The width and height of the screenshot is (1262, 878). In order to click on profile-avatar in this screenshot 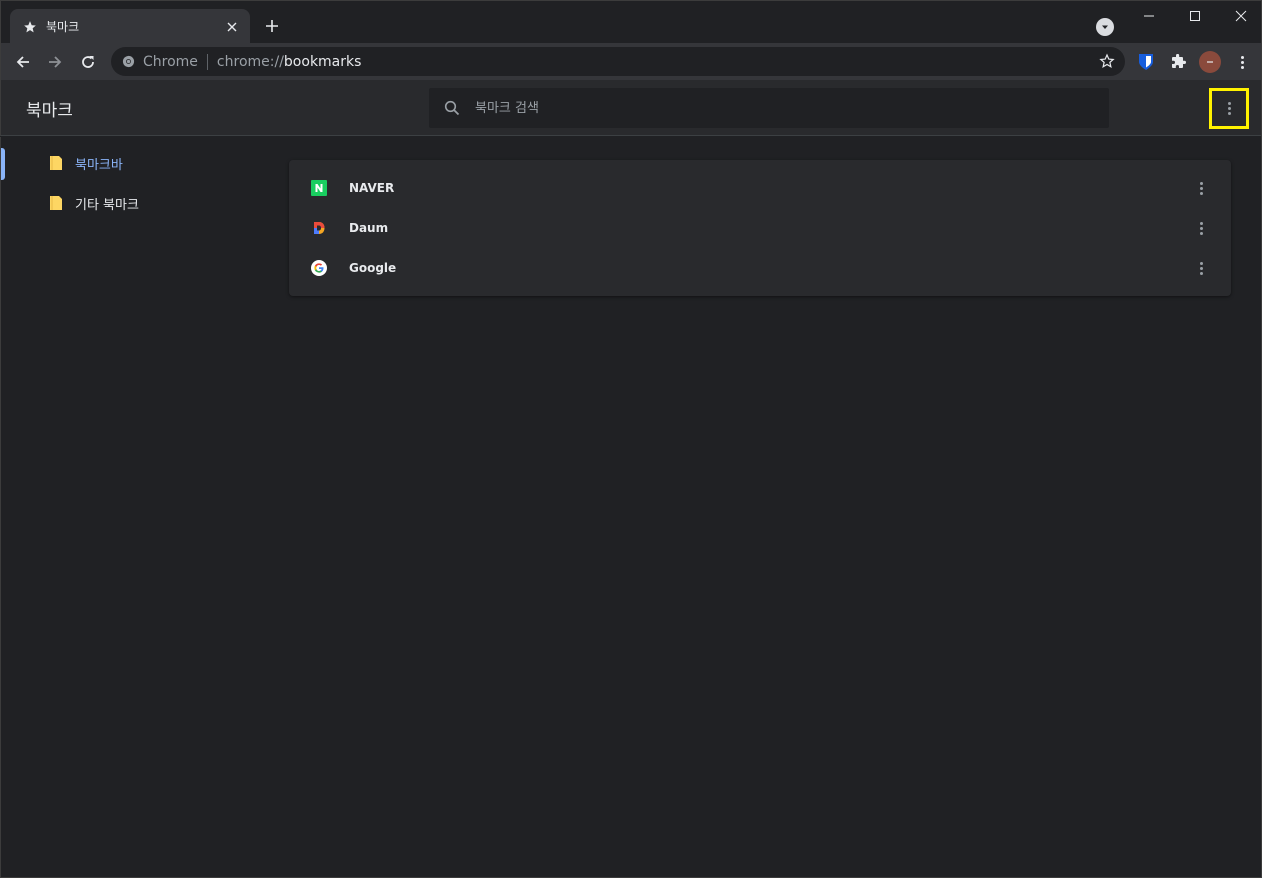, I will do `click(1210, 62)`.